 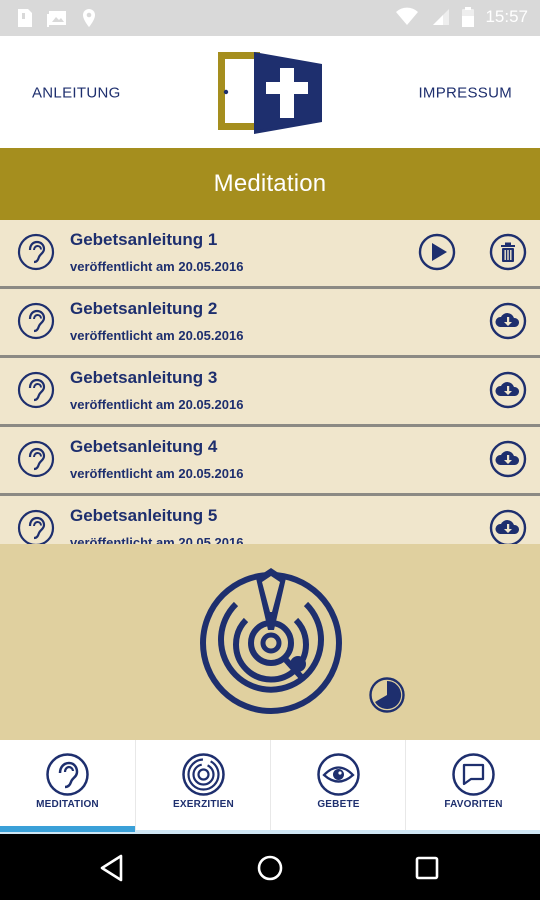 I want to click on active-tab-indicator, so click(x=67, y=829).